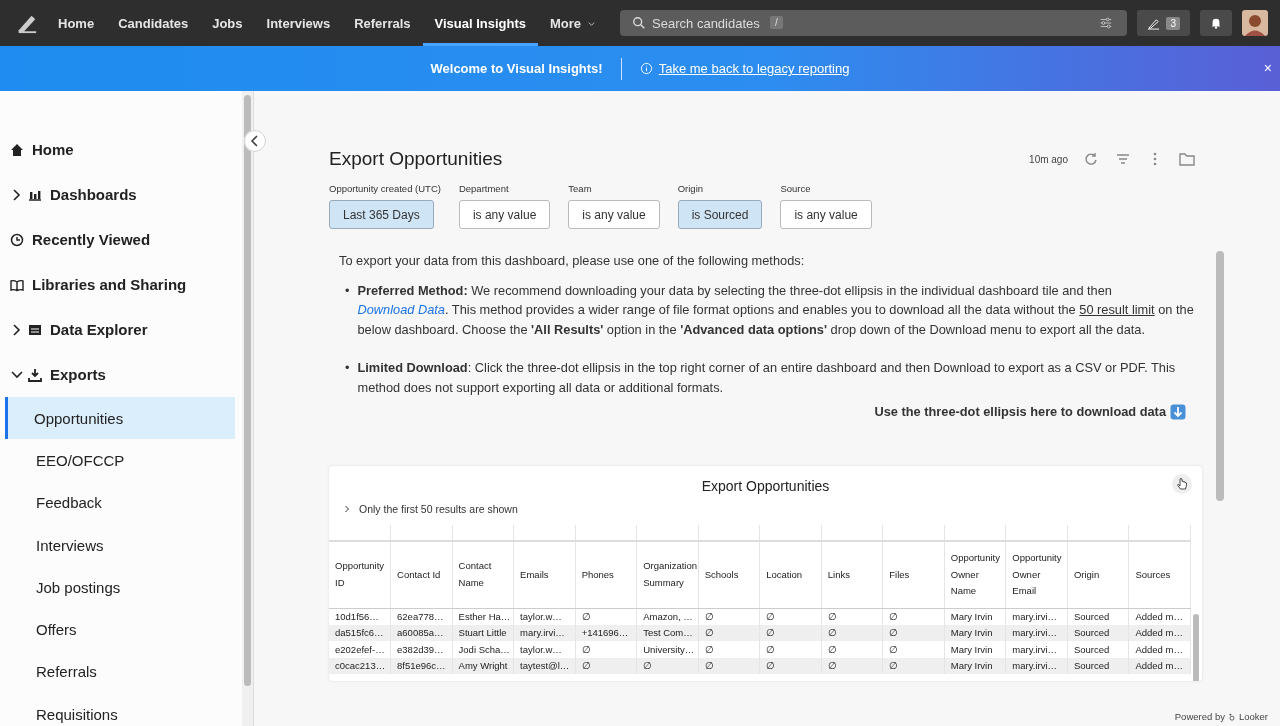 The image size is (1280, 726). What do you see at coordinates (852, 574) in the screenshot?
I see `column-header: Links` at bounding box center [852, 574].